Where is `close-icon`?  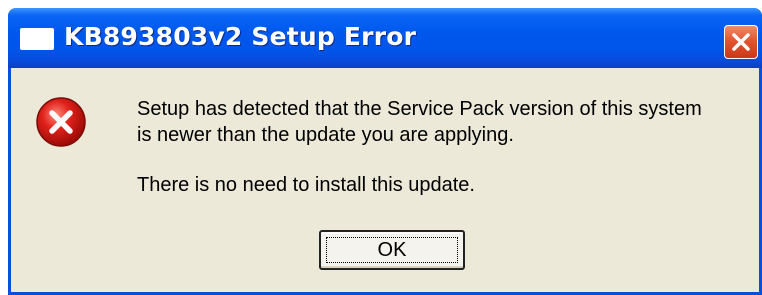 close-icon is located at coordinates (741, 42).